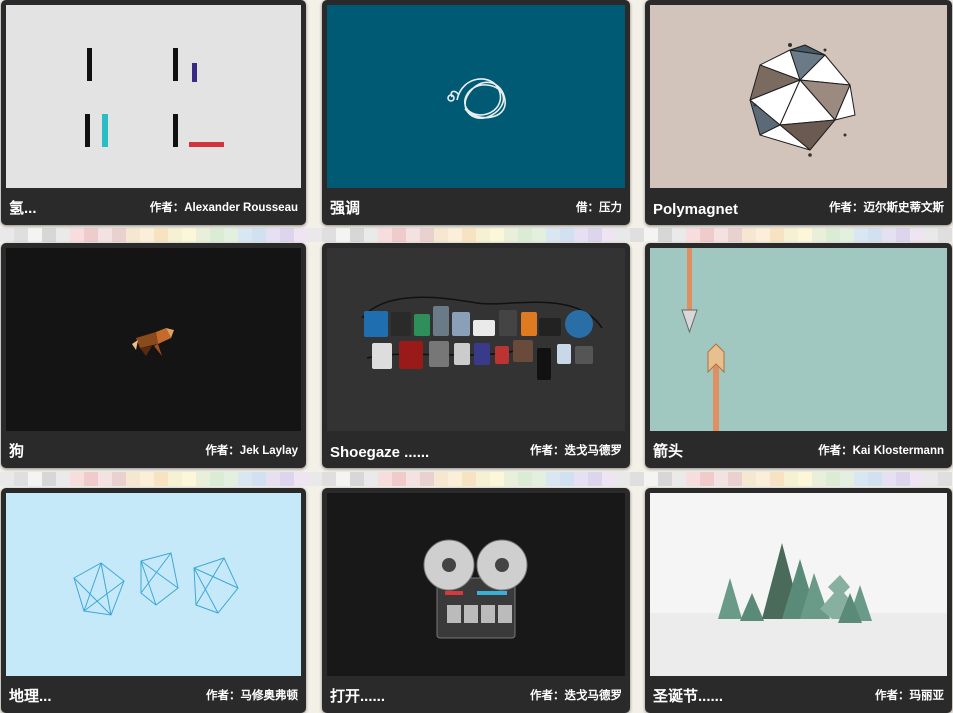  Describe the element at coordinates (475, 589) in the screenshot. I see `reel-to-reel-tape-artwork` at that location.